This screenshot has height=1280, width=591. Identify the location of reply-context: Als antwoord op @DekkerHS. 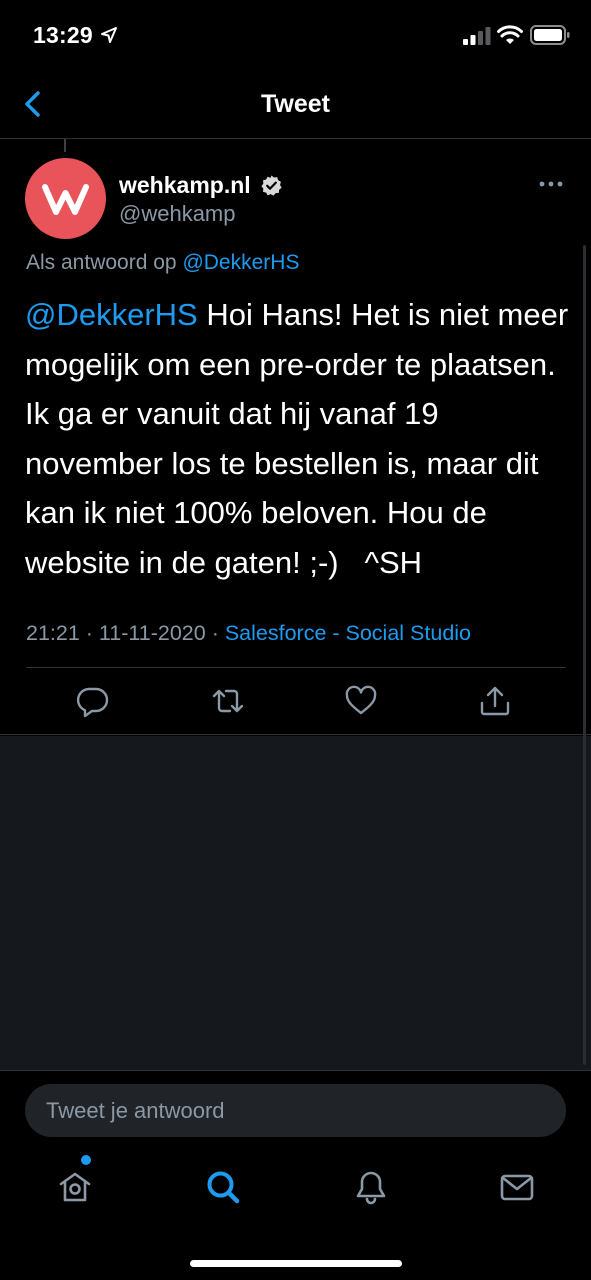
(162, 263).